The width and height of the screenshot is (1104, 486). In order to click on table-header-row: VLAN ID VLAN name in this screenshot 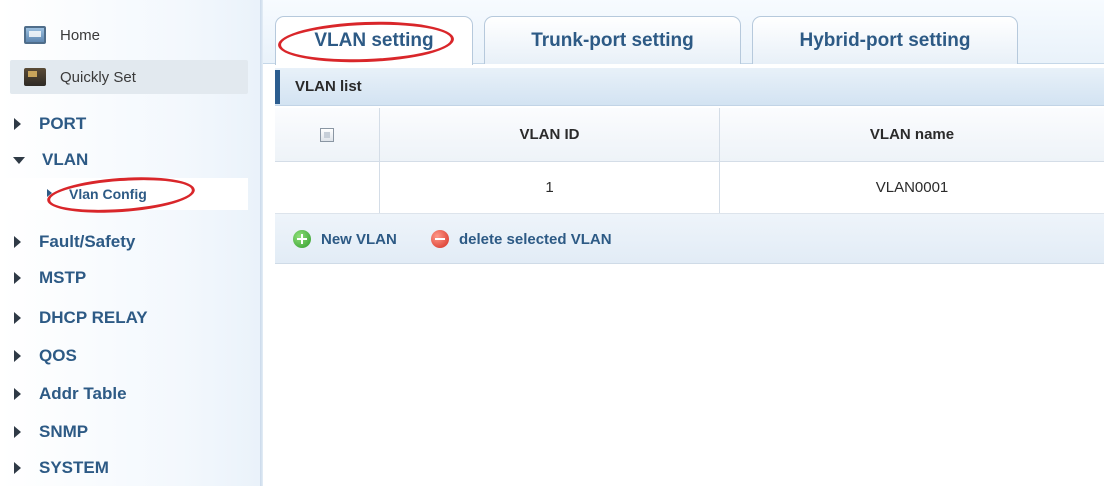, I will do `click(689, 135)`.